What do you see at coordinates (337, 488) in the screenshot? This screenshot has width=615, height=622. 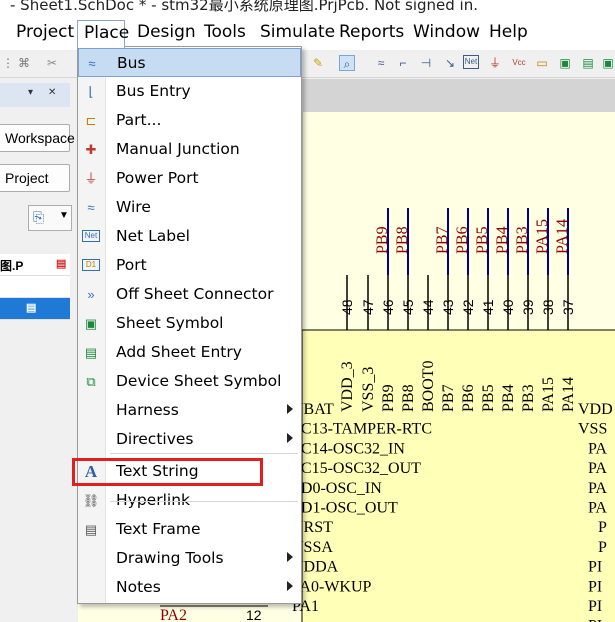 I see `pin-name: PD0-OSC_IN` at bounding box center [337, 488].